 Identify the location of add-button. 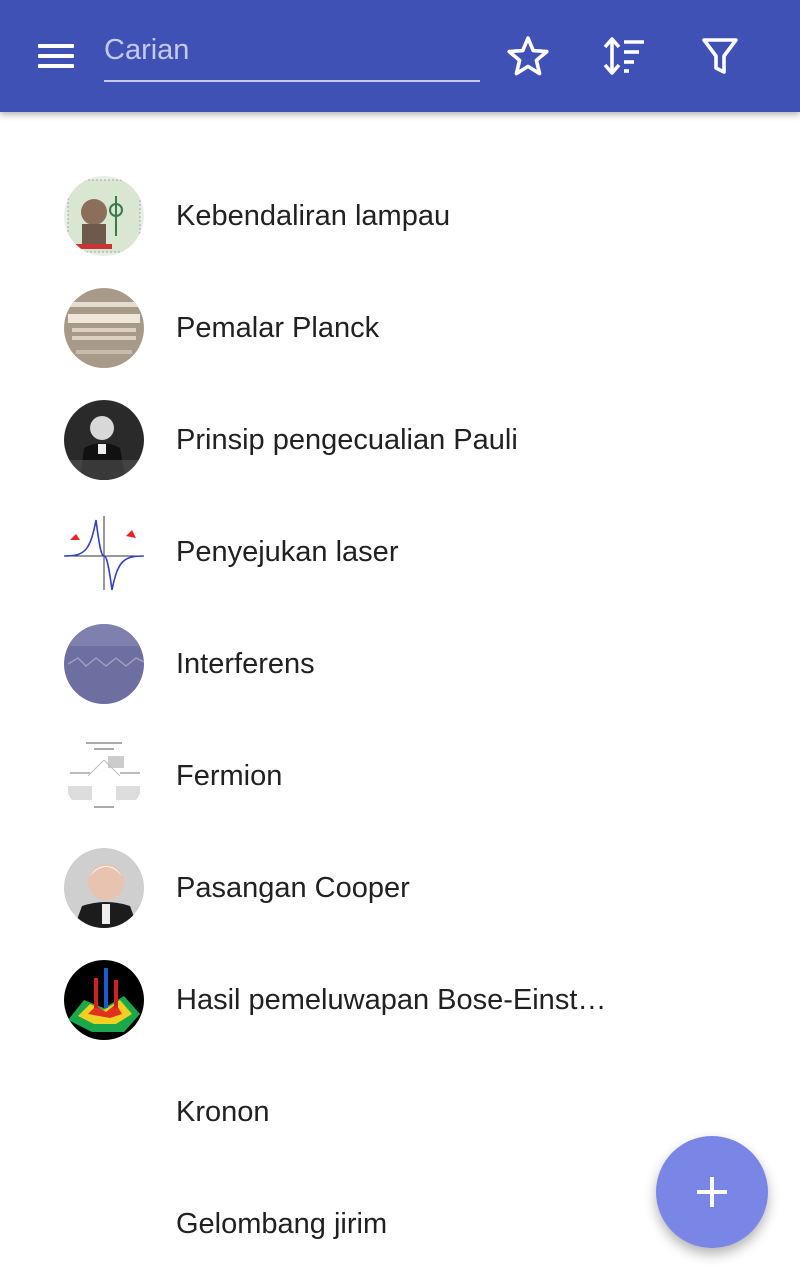
(712, 1192).